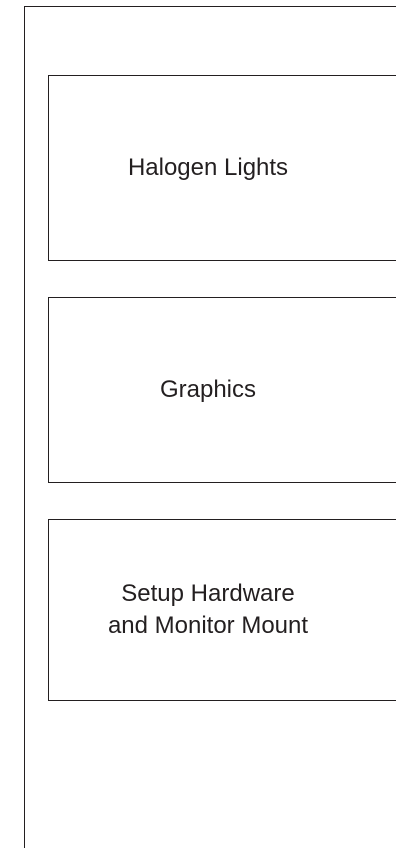 This screenshot has width=396, height=848. I want to click on halogen-lights-label: Halogen Lights, so click(208, 167).